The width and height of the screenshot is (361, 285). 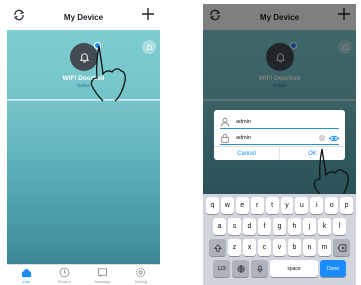 I want to click on tab-record: Record, so click(x=64, y=275).